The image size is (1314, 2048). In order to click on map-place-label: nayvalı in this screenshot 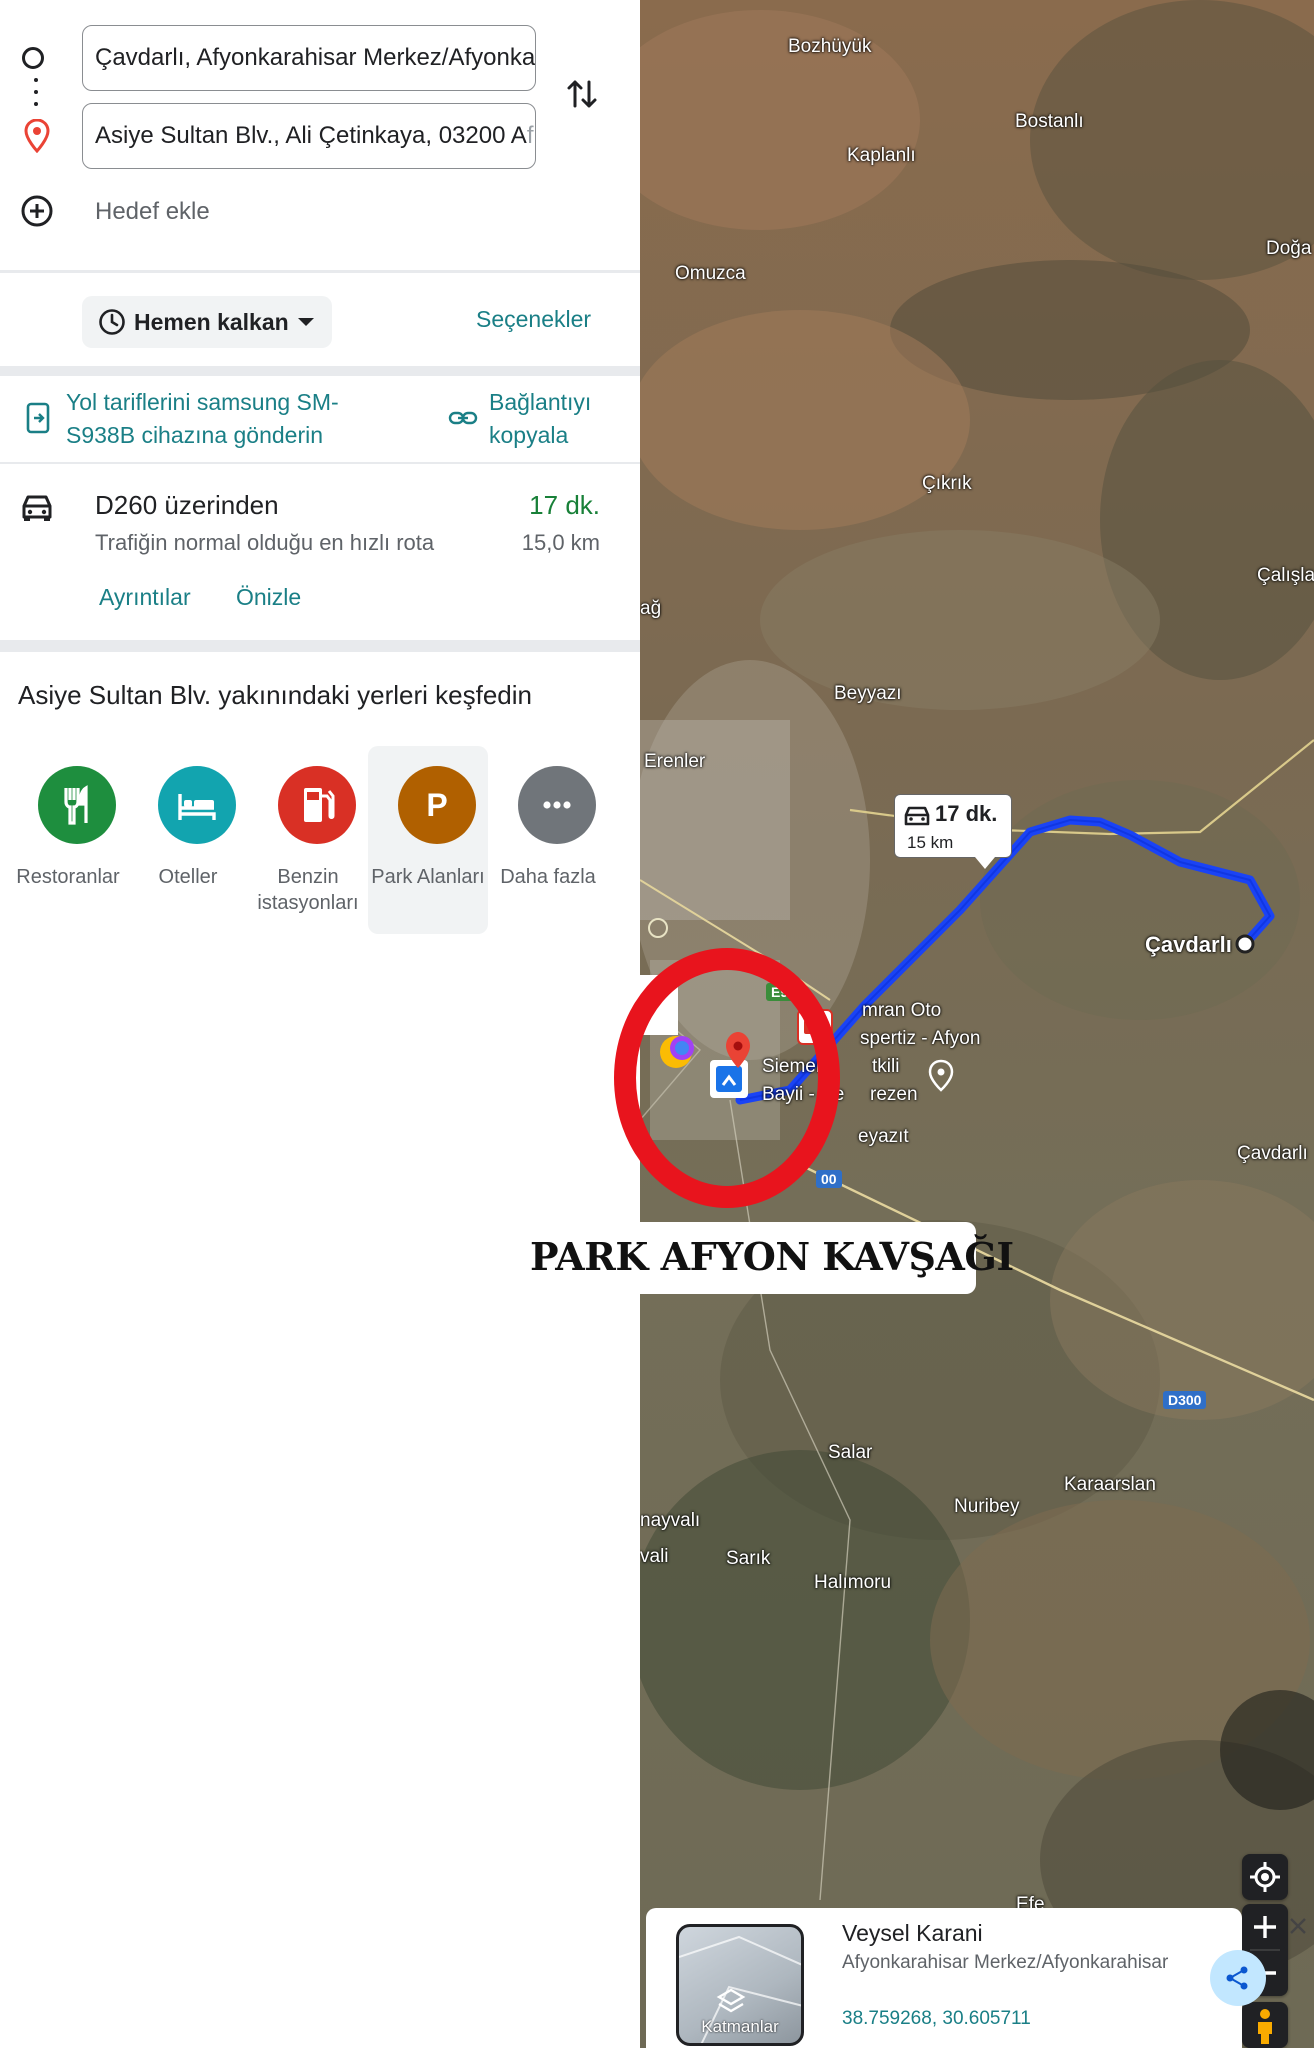, I will do `click(670, 1520)`.